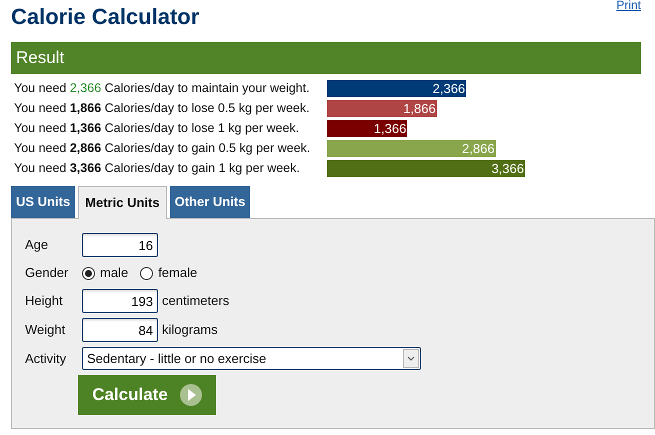 The height and width of the screenshot is (435, 655). Describe the element at coordinates (196, 301) in the screenshot. I see `unit-label: centimeters` at that location.